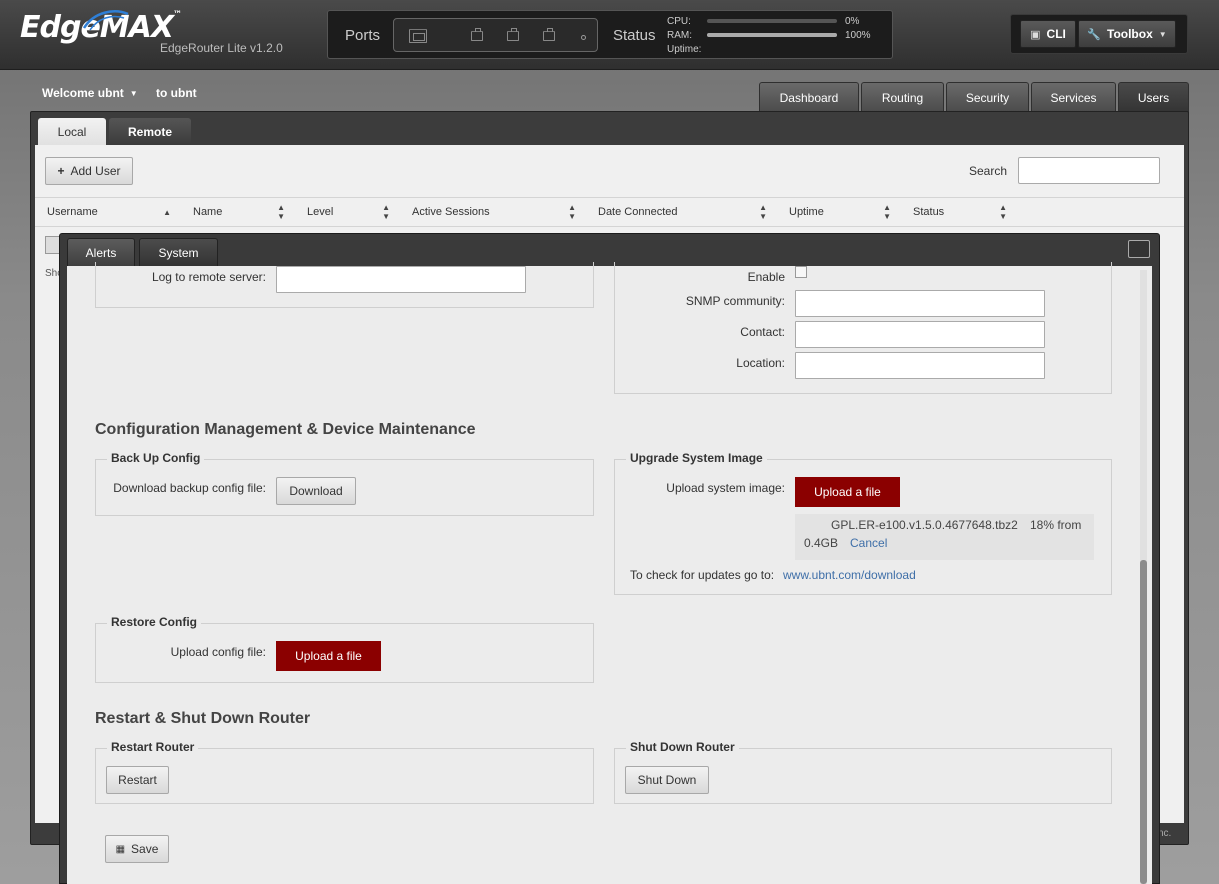 The width and height of the screenshot is (1219, 884). Describe the element at coordinates (920, 334) in the screenshot. I see `snmp-contact-input` at that location.